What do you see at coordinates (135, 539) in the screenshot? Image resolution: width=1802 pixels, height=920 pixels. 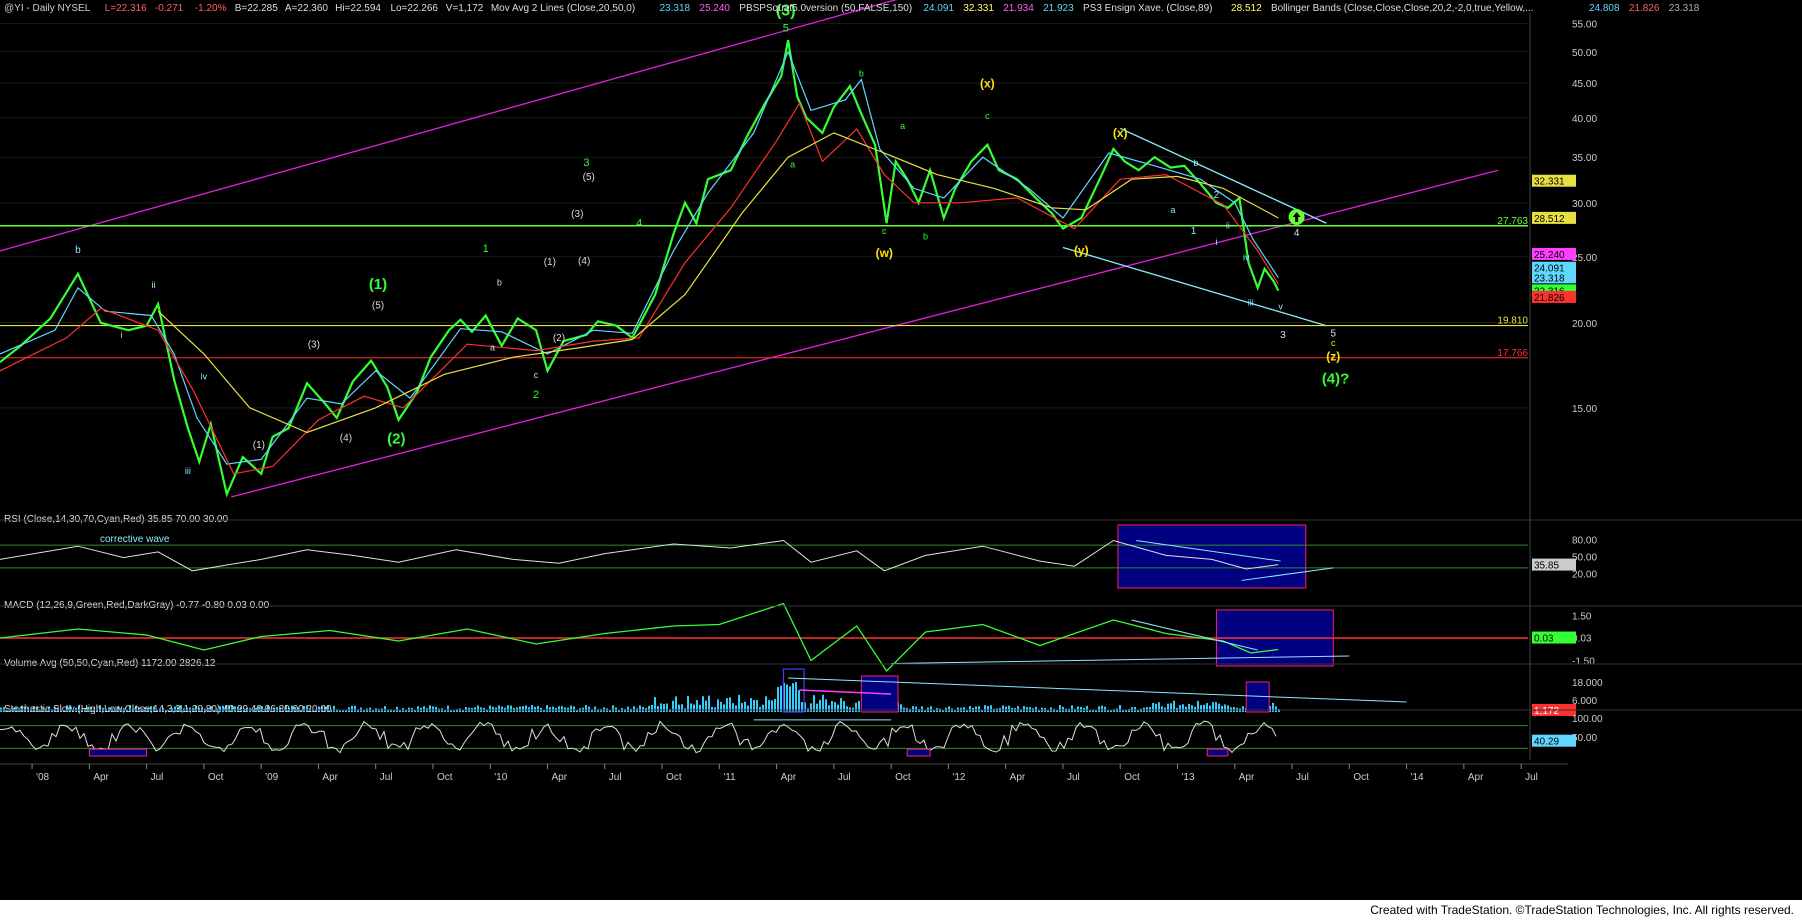 I see `rsi-note: corrective wave` at bounding box center [135, 539].